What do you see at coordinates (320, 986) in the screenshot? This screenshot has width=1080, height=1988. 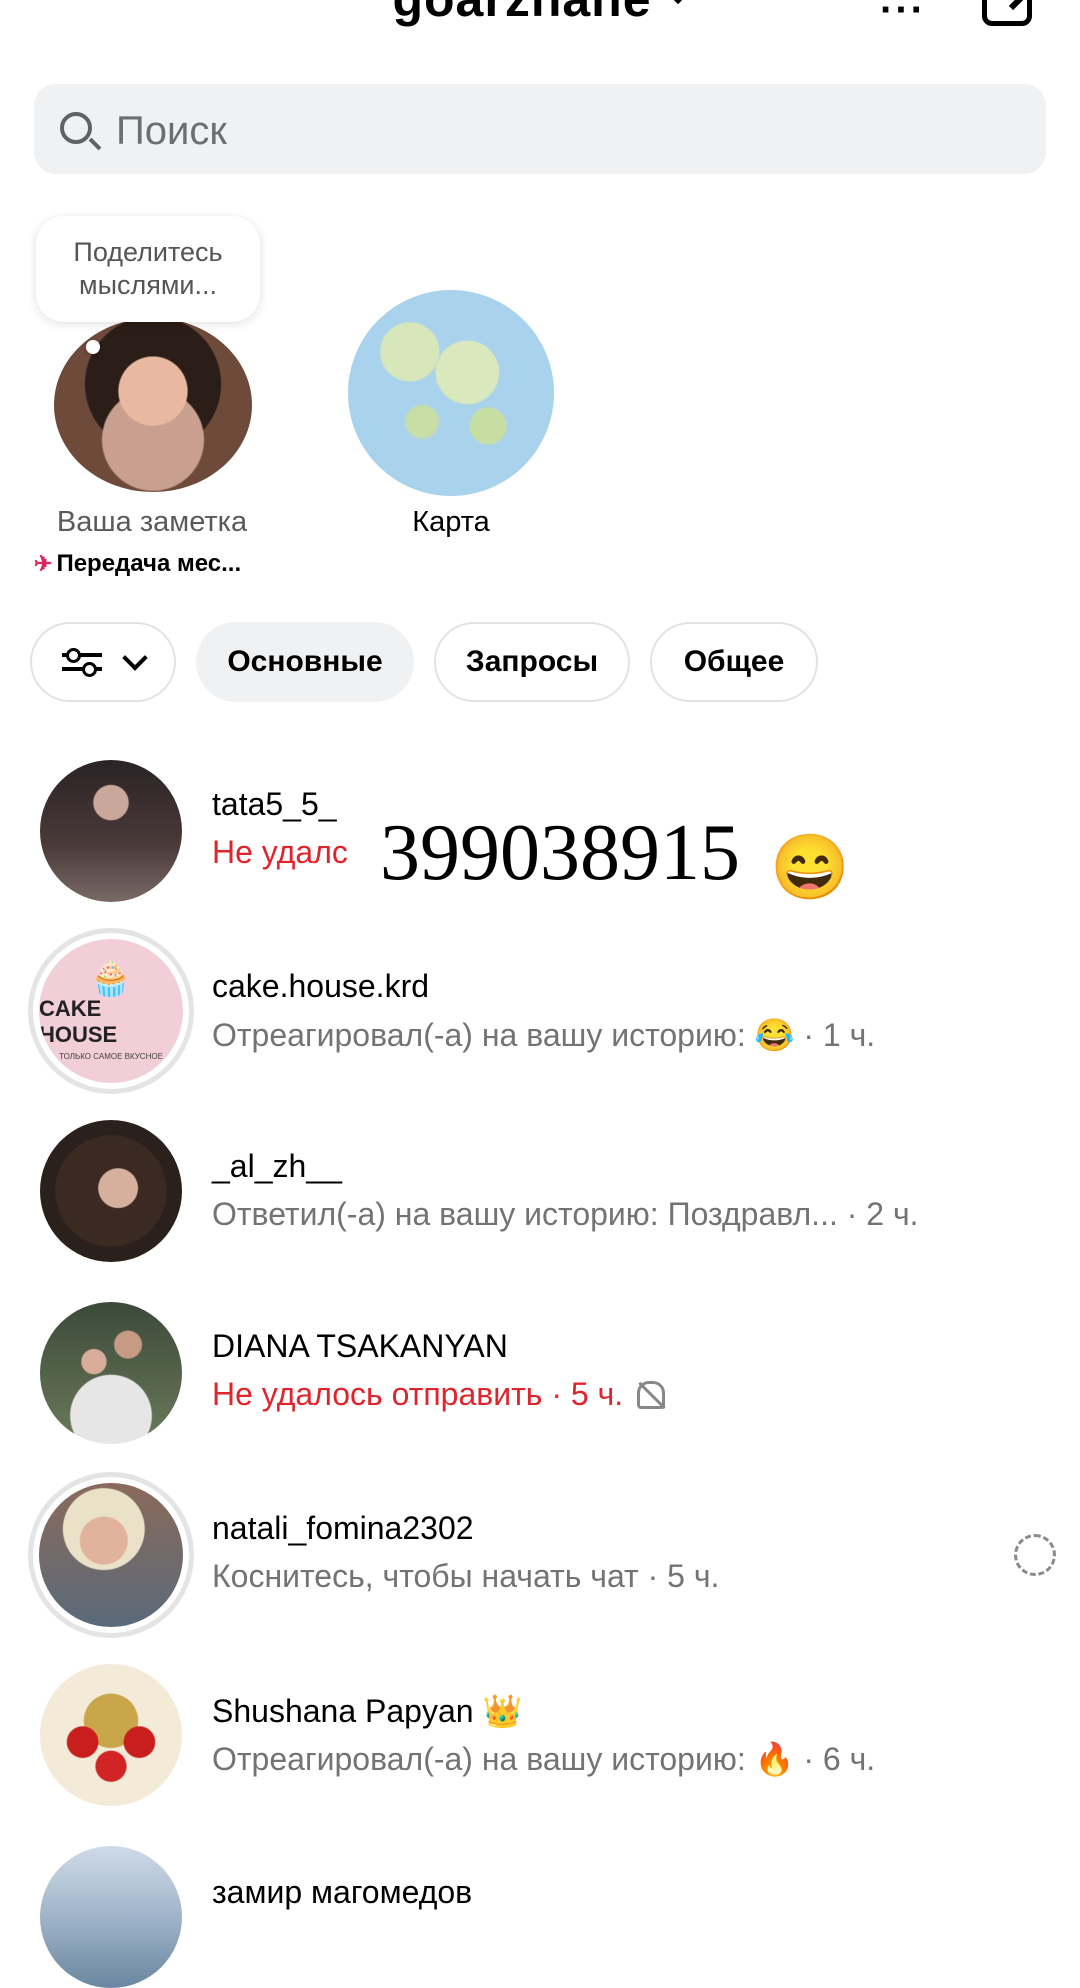 I see `thread-name: cake.house.krd` at bounding box center [320, 986].